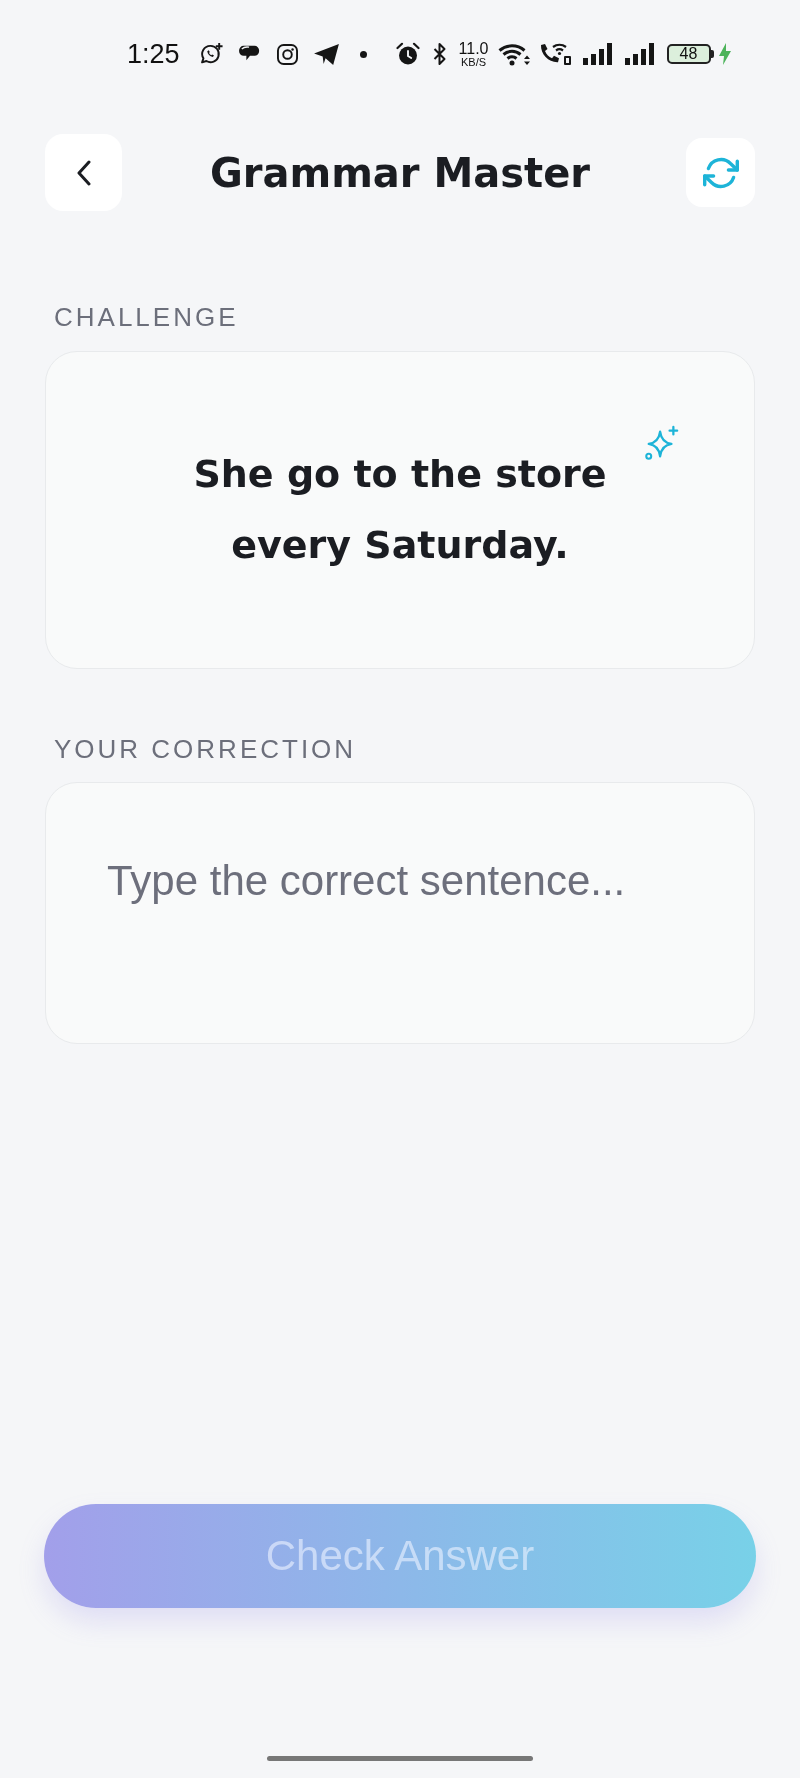 This screenshot has width=800, height=1778. What do you see at coordinates (205, 749) in the screenshot?
I see `section-label: YOUR CORRECTION` at bounding box center [205, 749].